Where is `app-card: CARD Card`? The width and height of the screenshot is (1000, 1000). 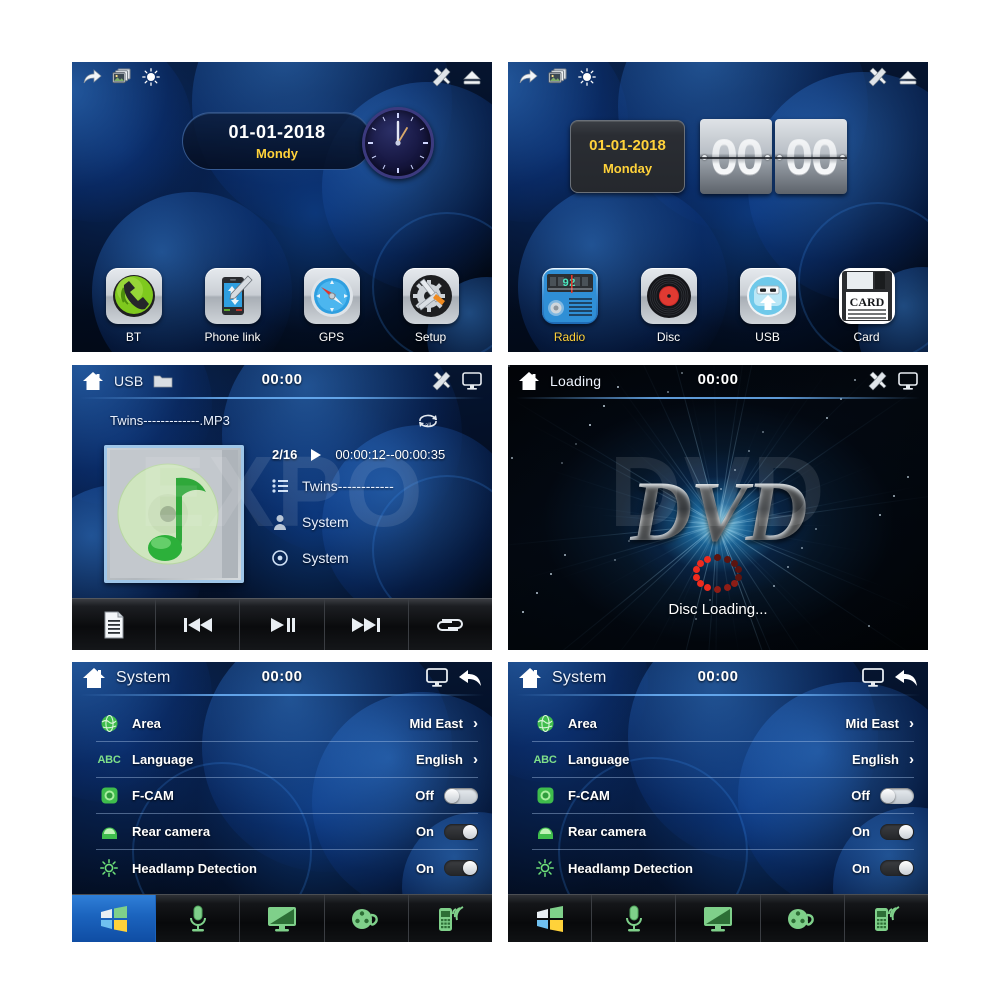
app-card: CARD Card is located at coordinates (867, 306).